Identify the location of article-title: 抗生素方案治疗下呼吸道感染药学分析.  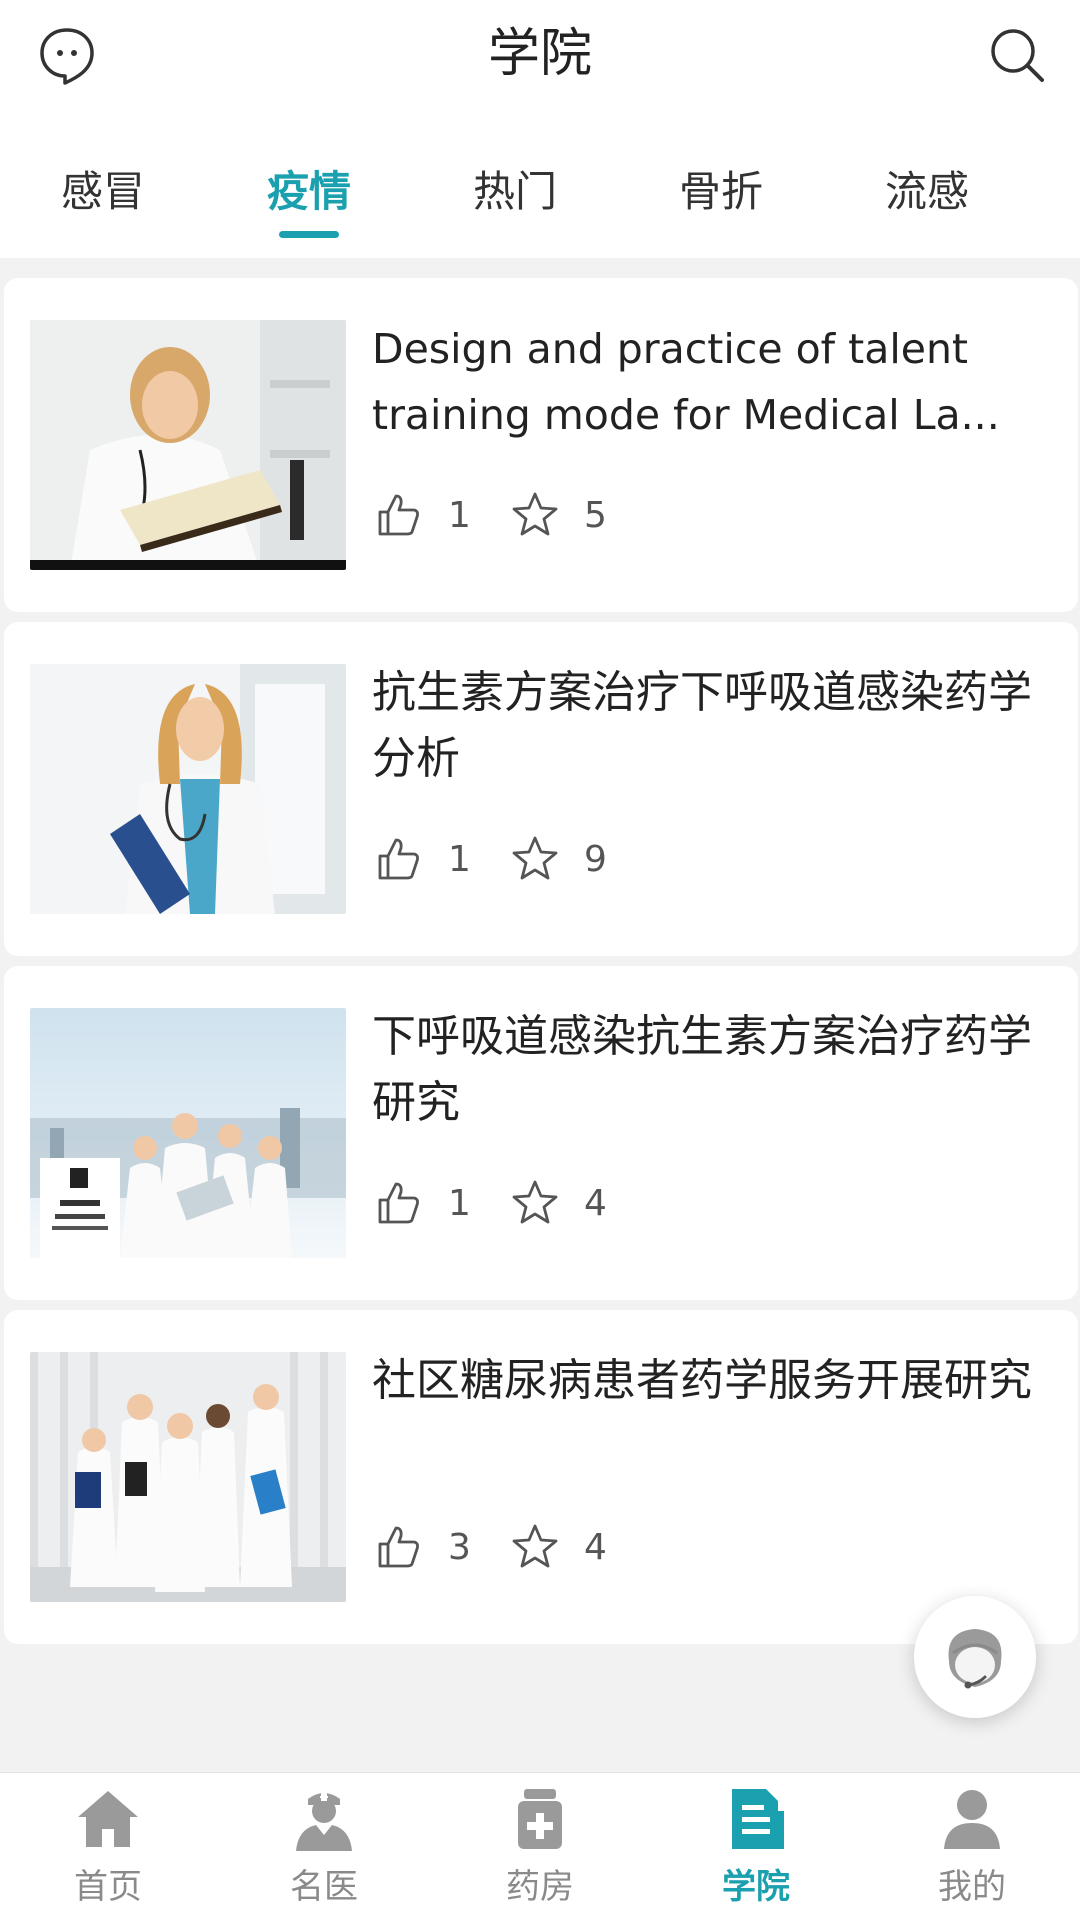
(702, 725).